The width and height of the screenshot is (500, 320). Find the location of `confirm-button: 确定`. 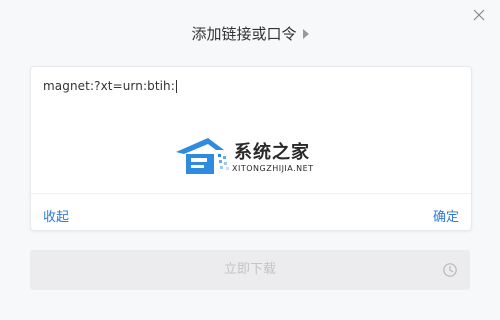

confirm-button: 确定 is located at coordinates (446, 215).